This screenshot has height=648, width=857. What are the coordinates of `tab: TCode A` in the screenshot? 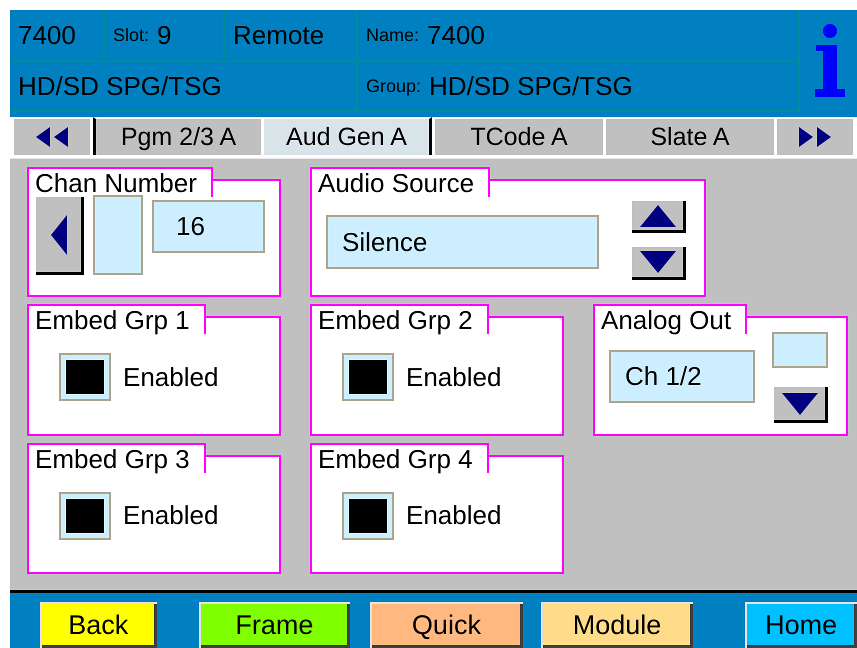 It's located at (519, 136).